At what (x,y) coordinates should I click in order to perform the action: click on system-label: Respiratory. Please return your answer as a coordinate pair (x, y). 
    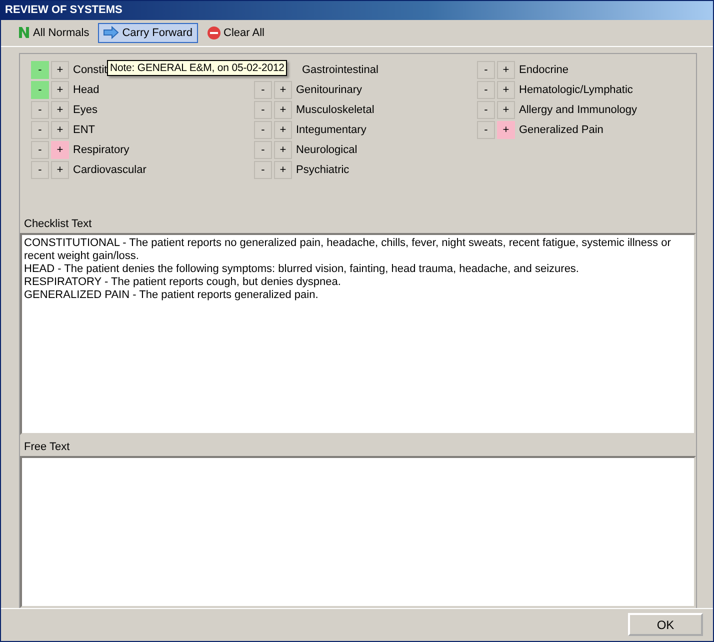
    Looking at the image, I should click on (101, 150).